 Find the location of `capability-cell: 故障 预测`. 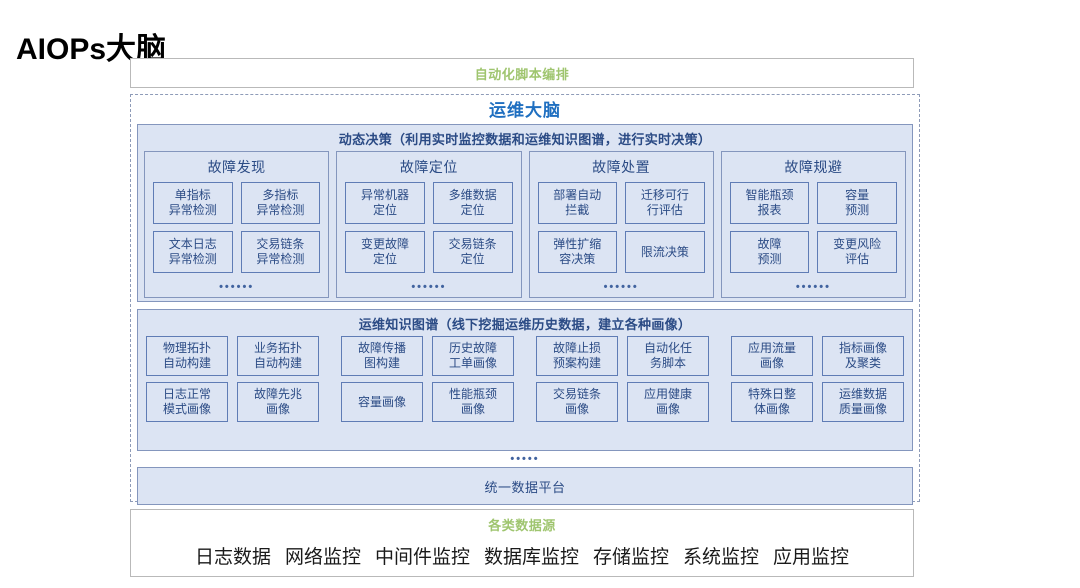

capability-cell: 故障 预测 is located at coordinates (769, 252).